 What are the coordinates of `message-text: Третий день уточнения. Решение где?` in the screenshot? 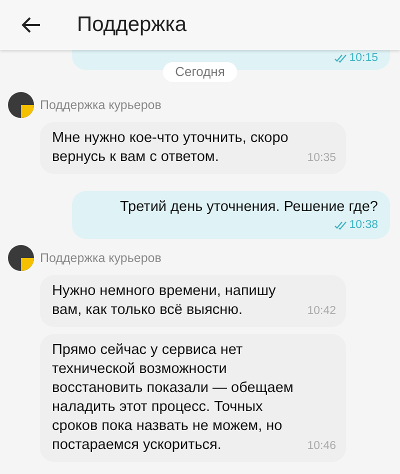 It's located at (249, 207).